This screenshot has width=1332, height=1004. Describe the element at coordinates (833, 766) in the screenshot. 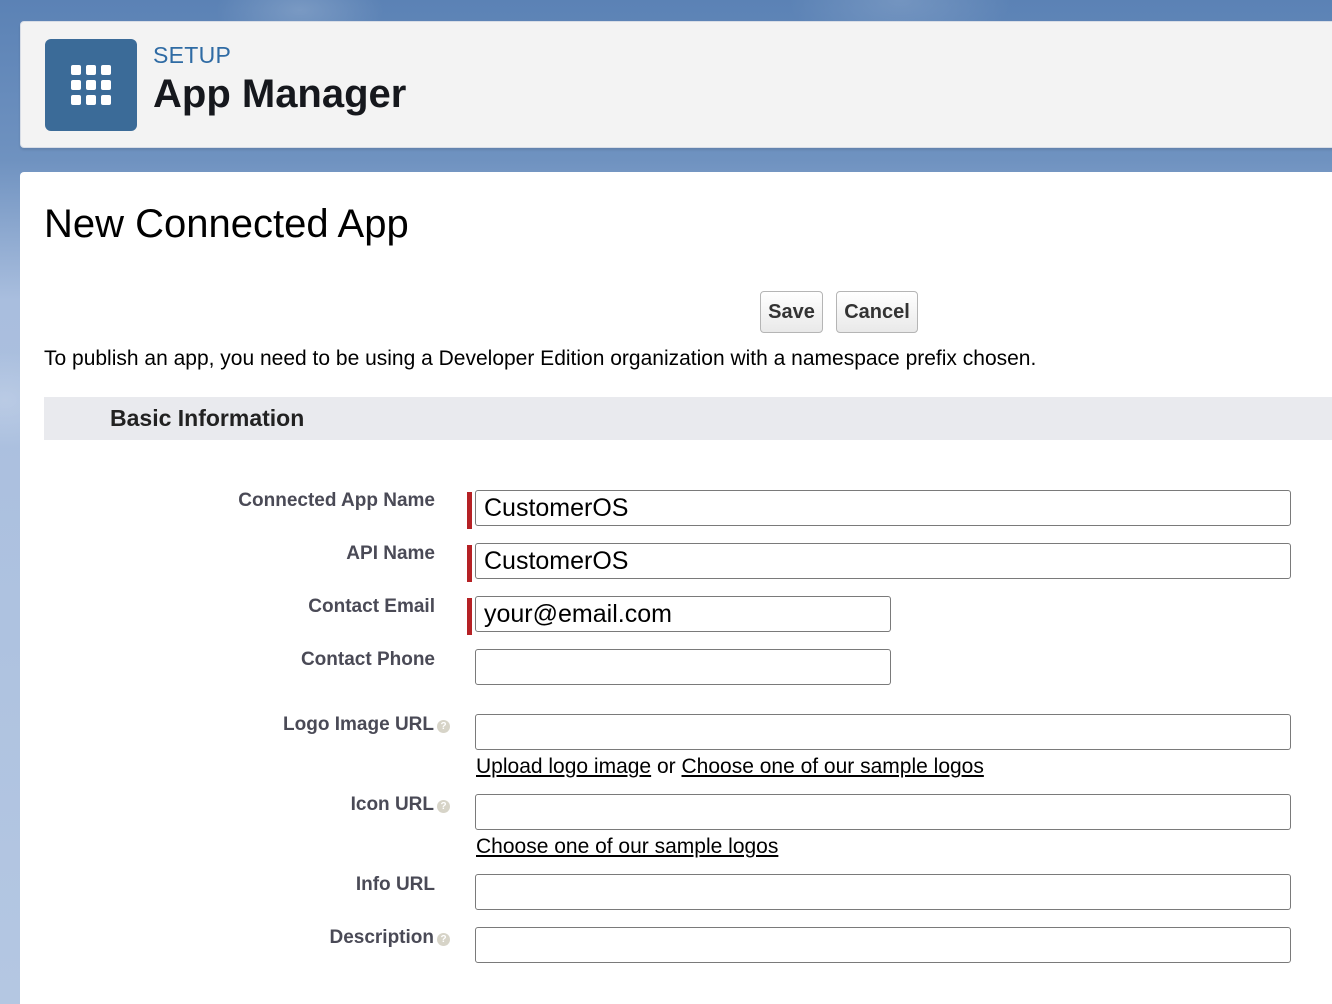

I see `choose-sample-logos-link: Choose one of our sample logos` at that location.